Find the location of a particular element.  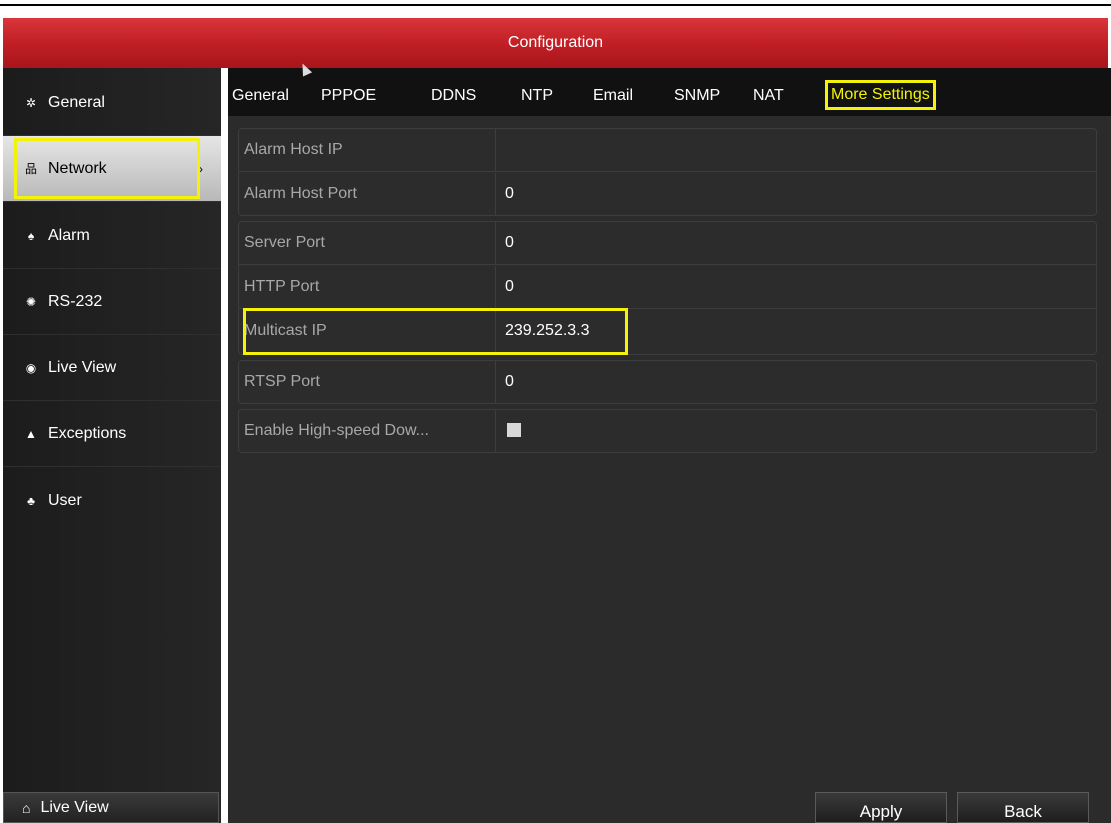

sidebar-item-general: ✲ General is located at coordinates (112, 103).